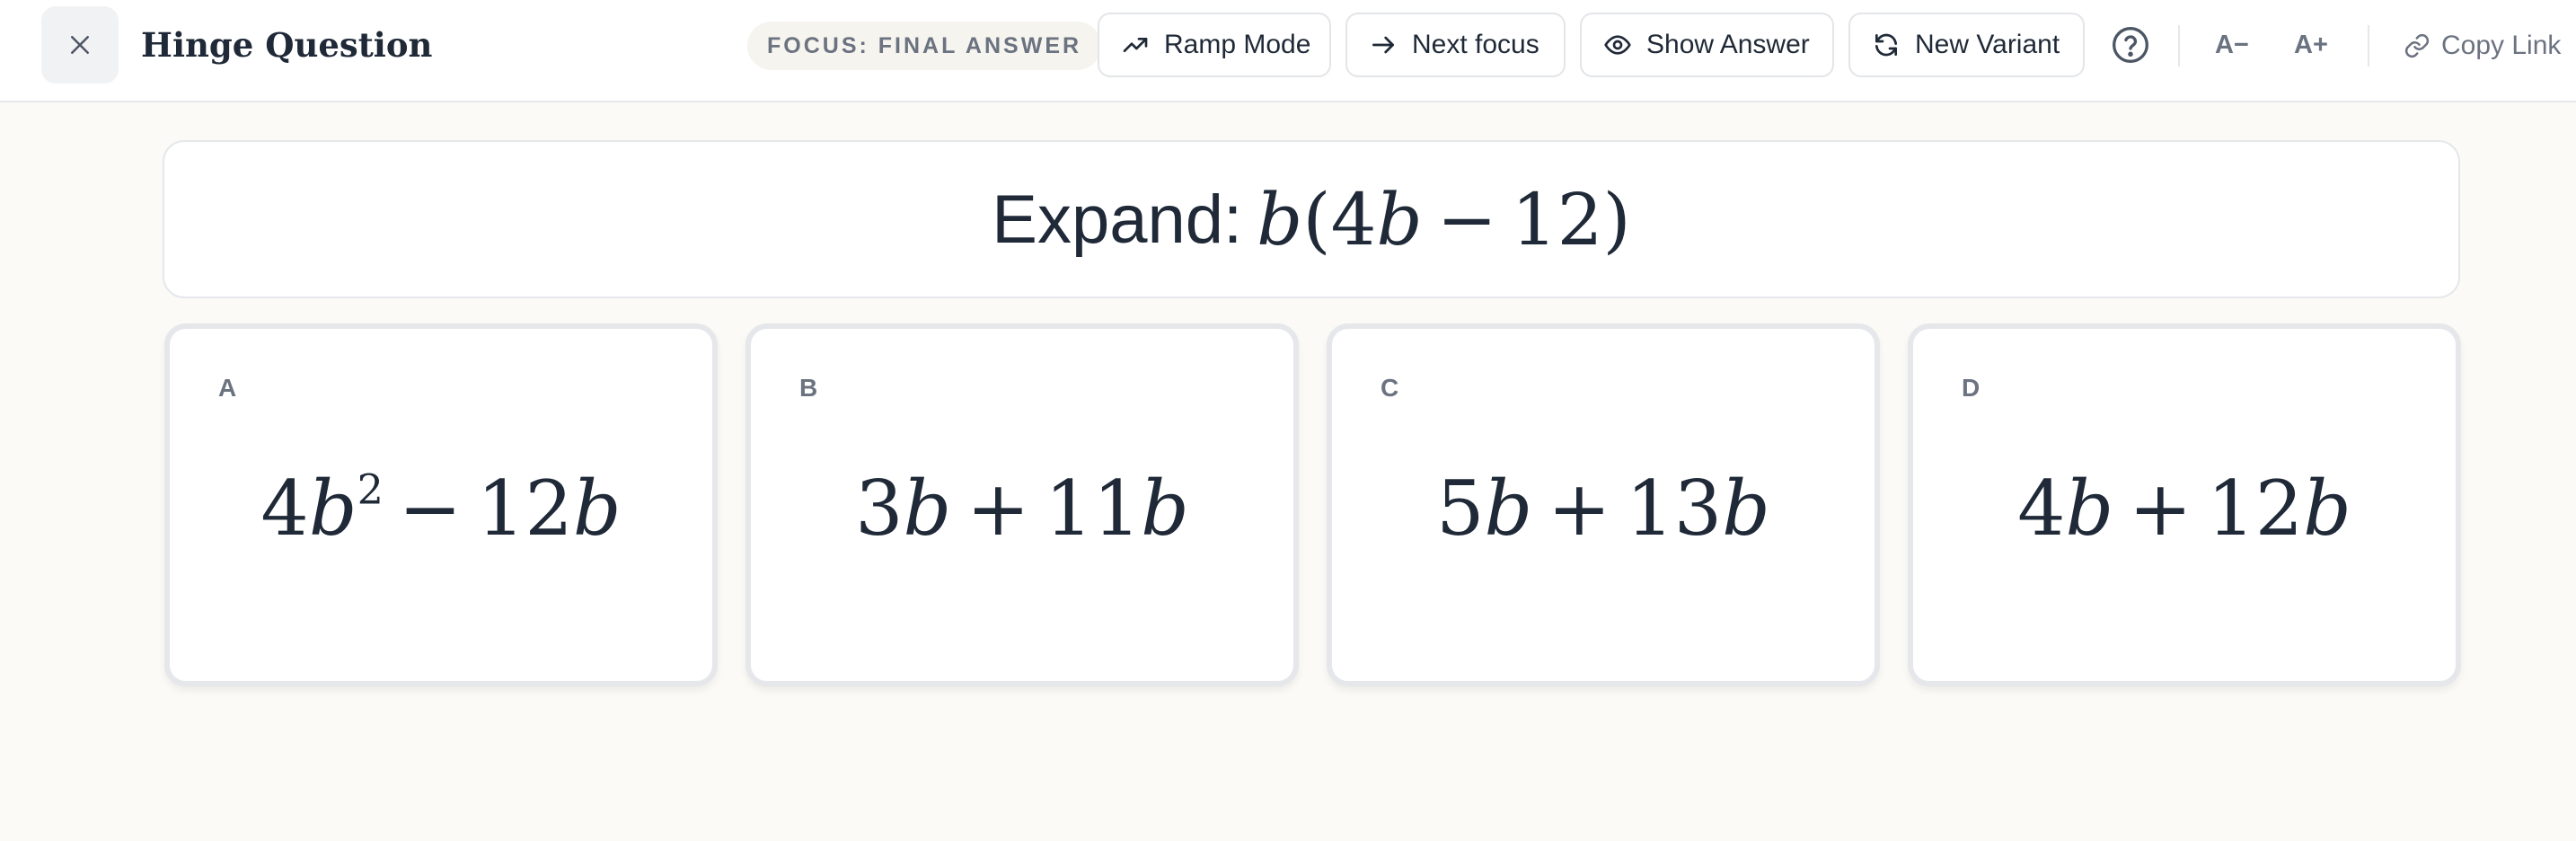 Image resolution: width=2576 pixels, height=841 pixels. I want to click on arrow-right-icon, so click(1383, 45).